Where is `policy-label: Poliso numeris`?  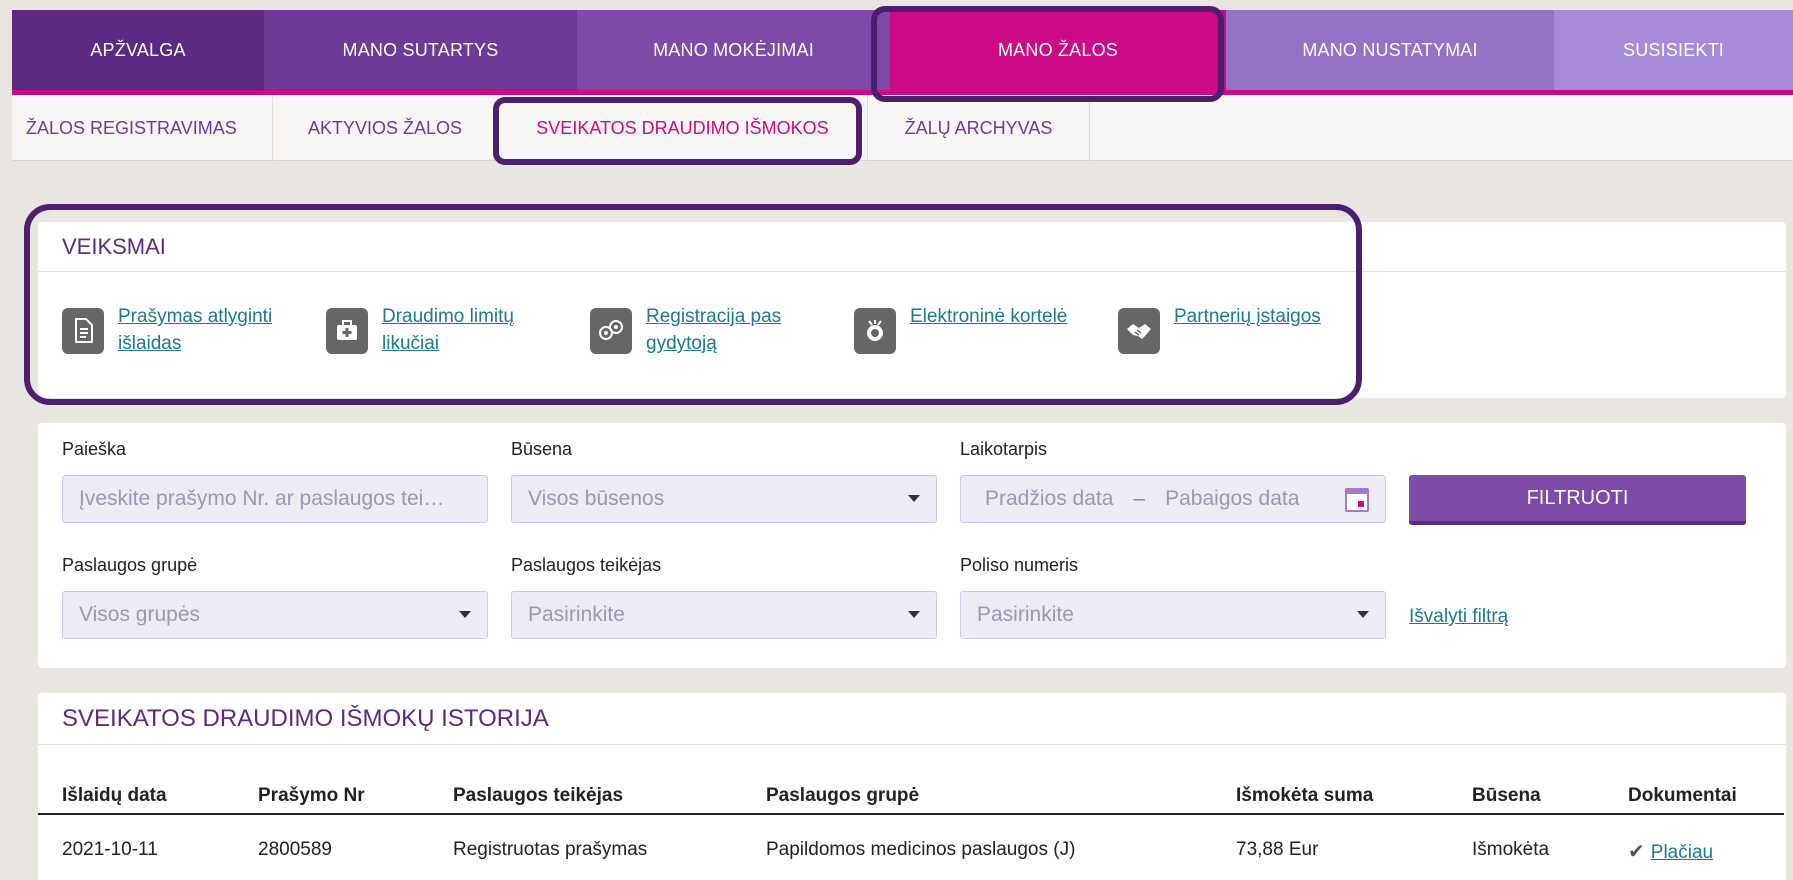 policy-label: Poliso numeris is located at coordinates (1019, 565).